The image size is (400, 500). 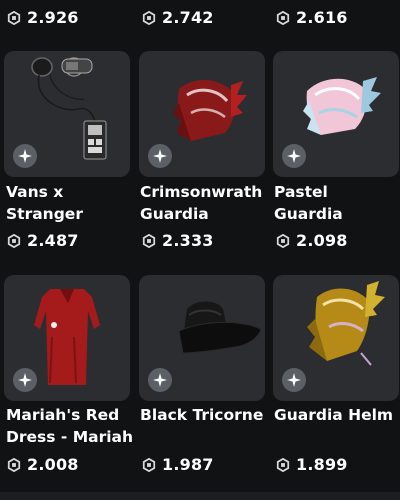 I want to click on item-name: Crimsonwrath Guardia, so click(x=206, y=203).